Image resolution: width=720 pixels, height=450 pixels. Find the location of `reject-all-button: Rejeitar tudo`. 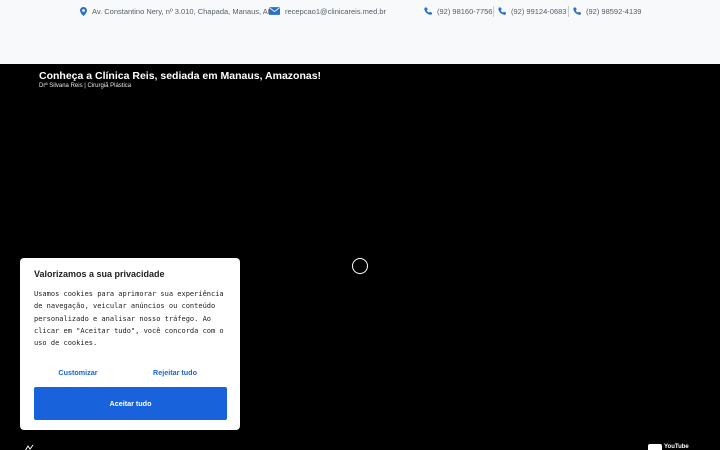

reject-all-button: Rejeitar tudo is located at coordinates (175, 372).